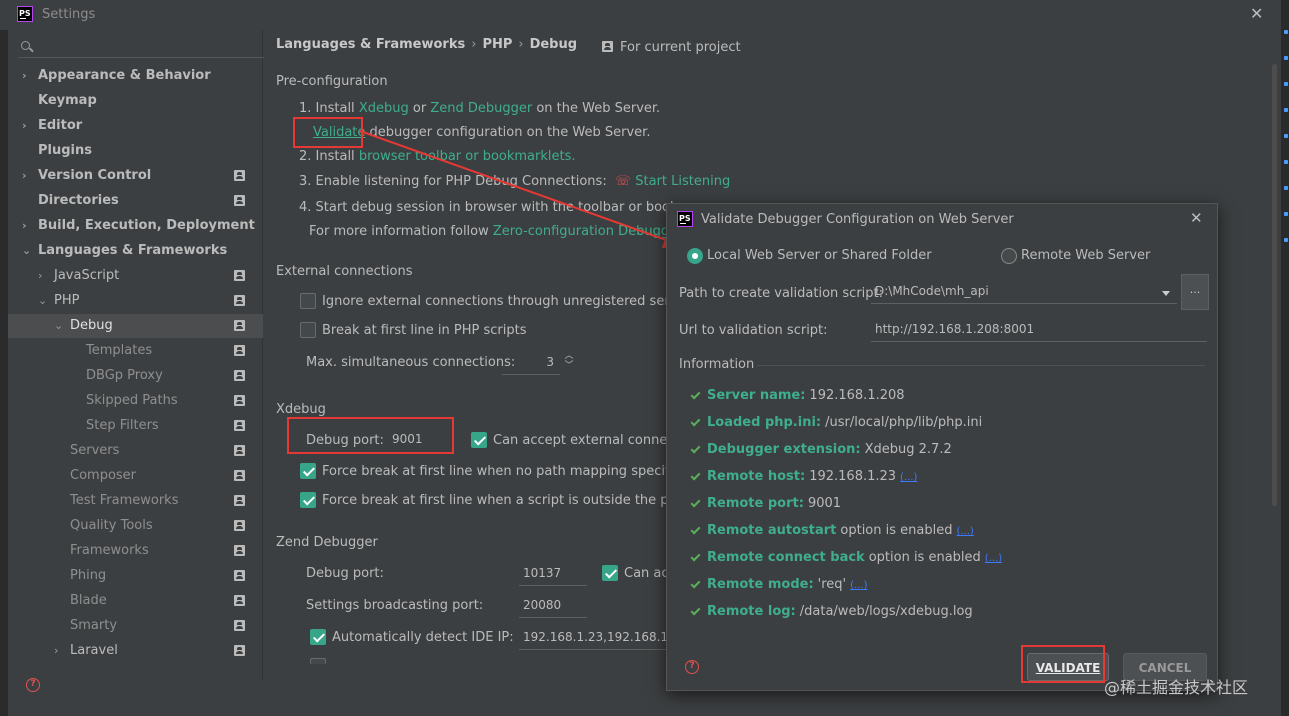 The image size is (1289, 716). I want to click on content-scrollbar, so click(1274, 285).